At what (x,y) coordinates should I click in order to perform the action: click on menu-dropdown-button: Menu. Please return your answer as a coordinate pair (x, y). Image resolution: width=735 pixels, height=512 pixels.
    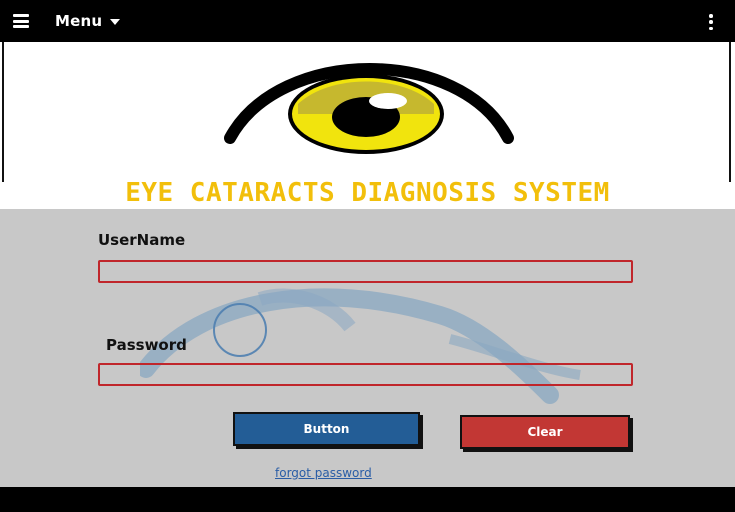
    Looking at the image, I should click on (88, 21).